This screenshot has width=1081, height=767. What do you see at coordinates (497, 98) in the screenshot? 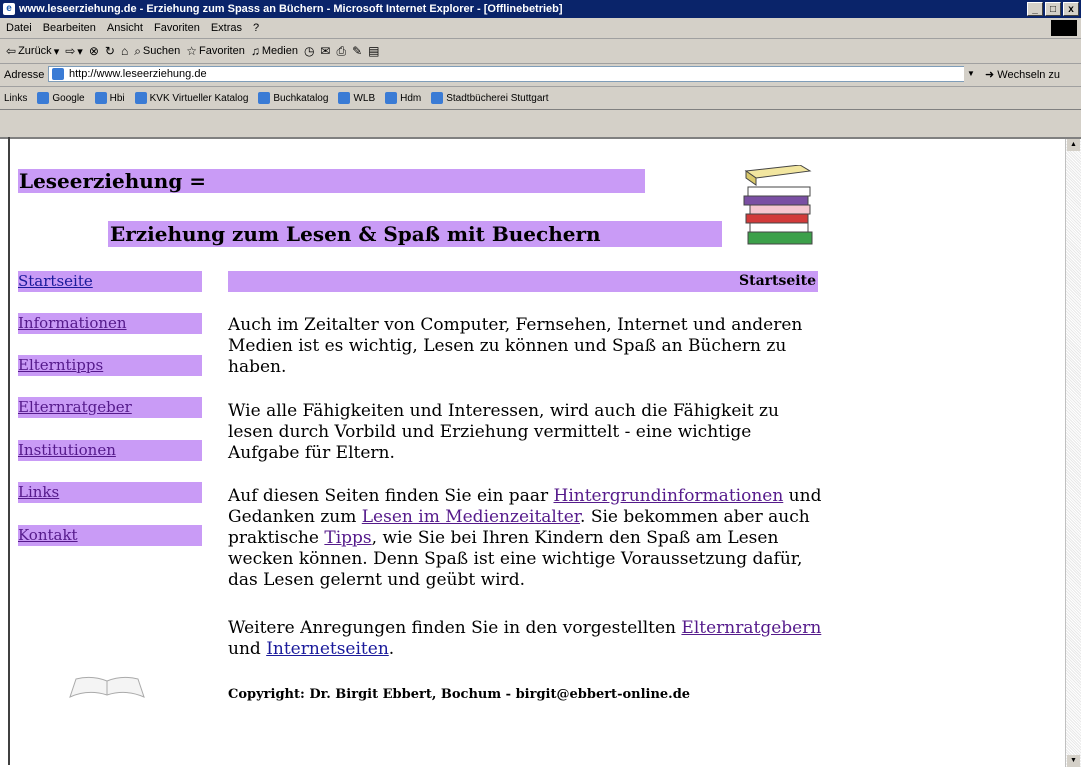
I see `link-label: Stadtbücherei Stuttgart` at bounding box center [497, 98].